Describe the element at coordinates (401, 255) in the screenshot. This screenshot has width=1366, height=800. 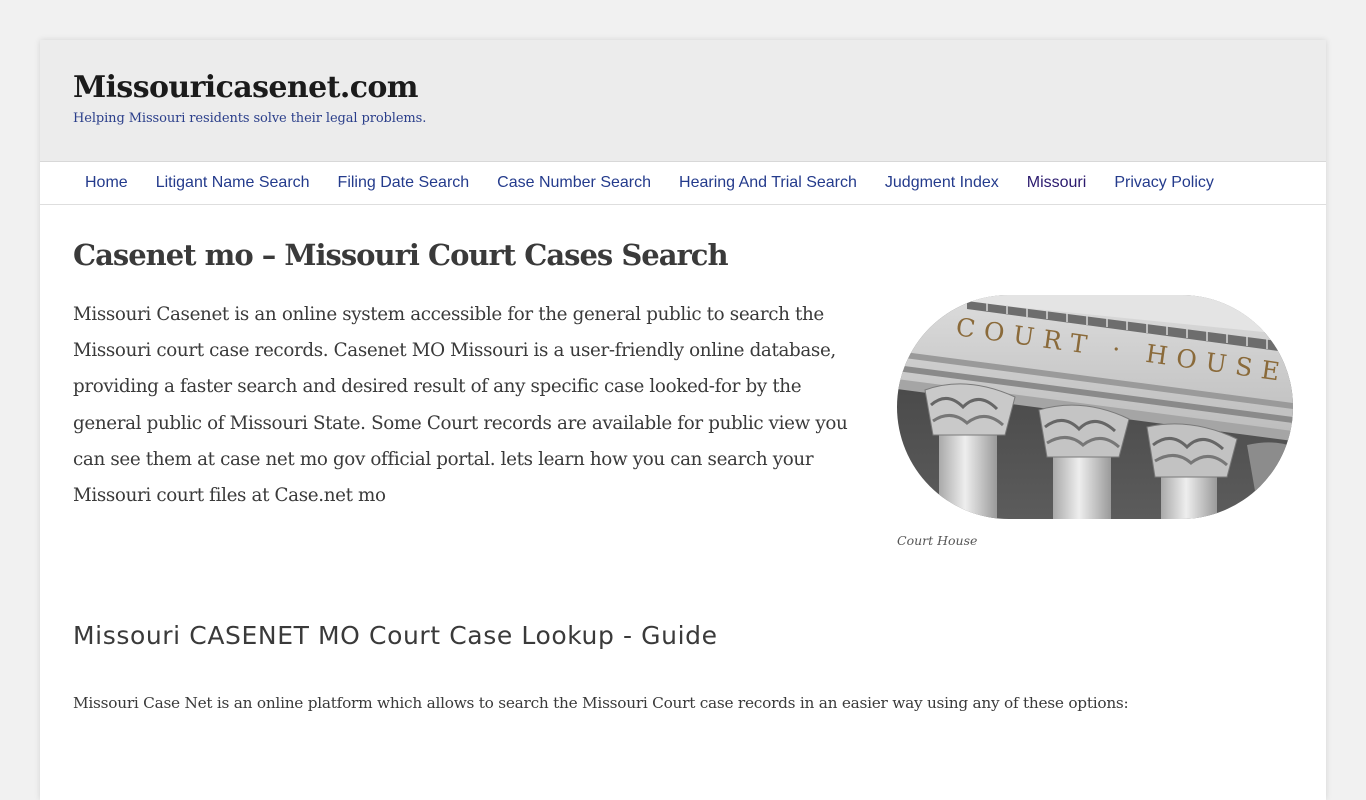
I see `page-title: Casenet mo – Missouri Court Cases Search` at that location.